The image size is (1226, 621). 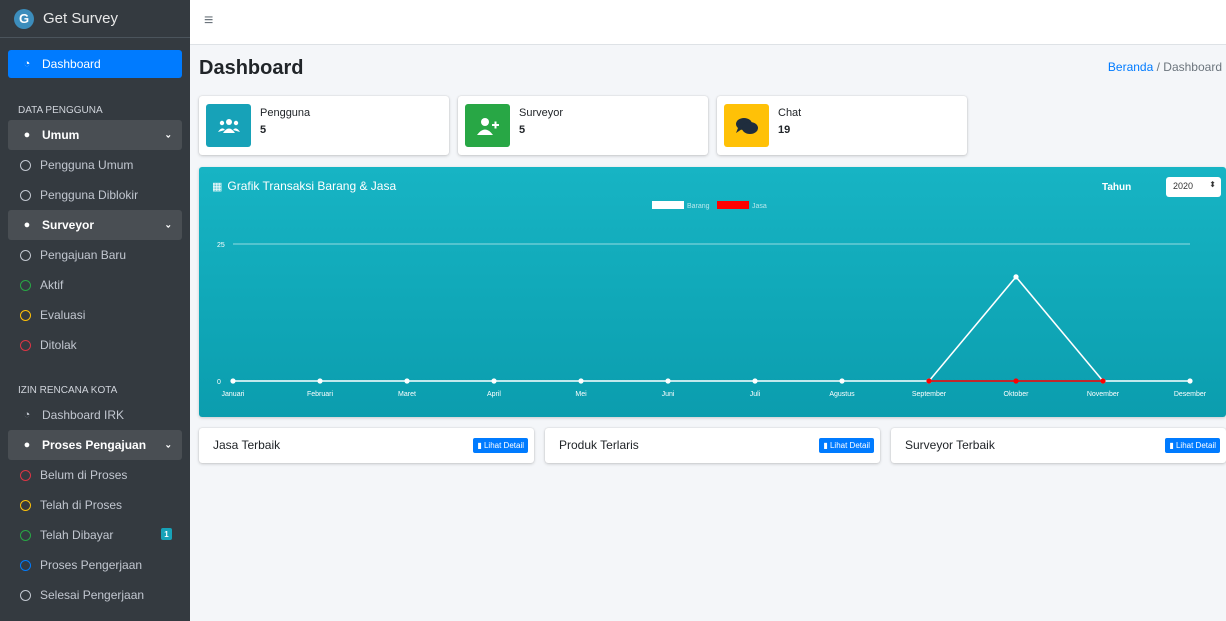 I want to click on top-navbar: ≡, so click(x=708, y=22).